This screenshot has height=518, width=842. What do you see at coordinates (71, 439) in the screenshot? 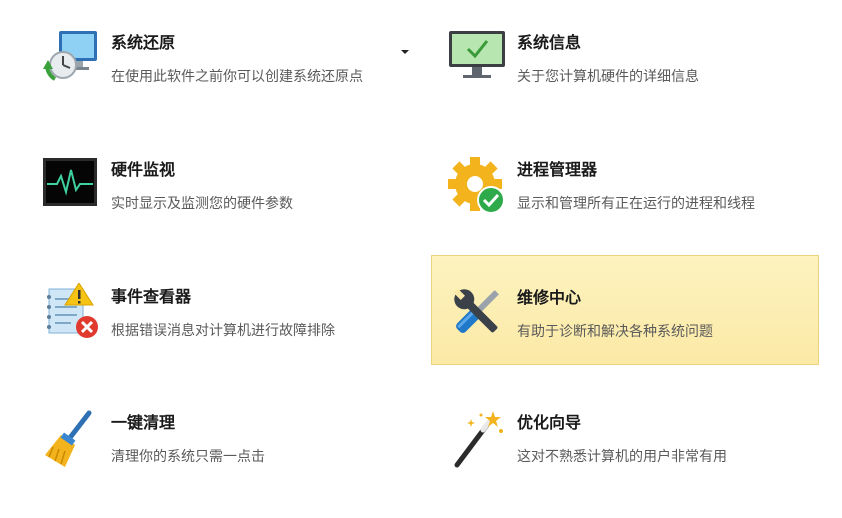
I see `broom-icon` at bounding box center [71, 439].